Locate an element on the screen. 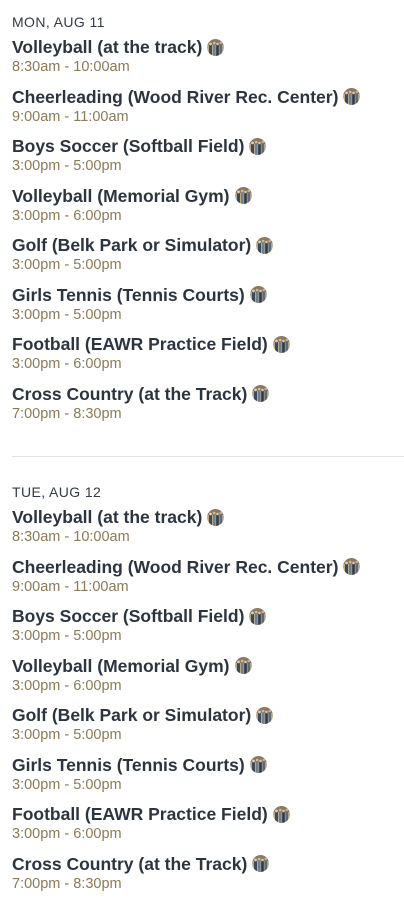  day-header: TUE, AUG 12 is located at coordinates (208, 492).